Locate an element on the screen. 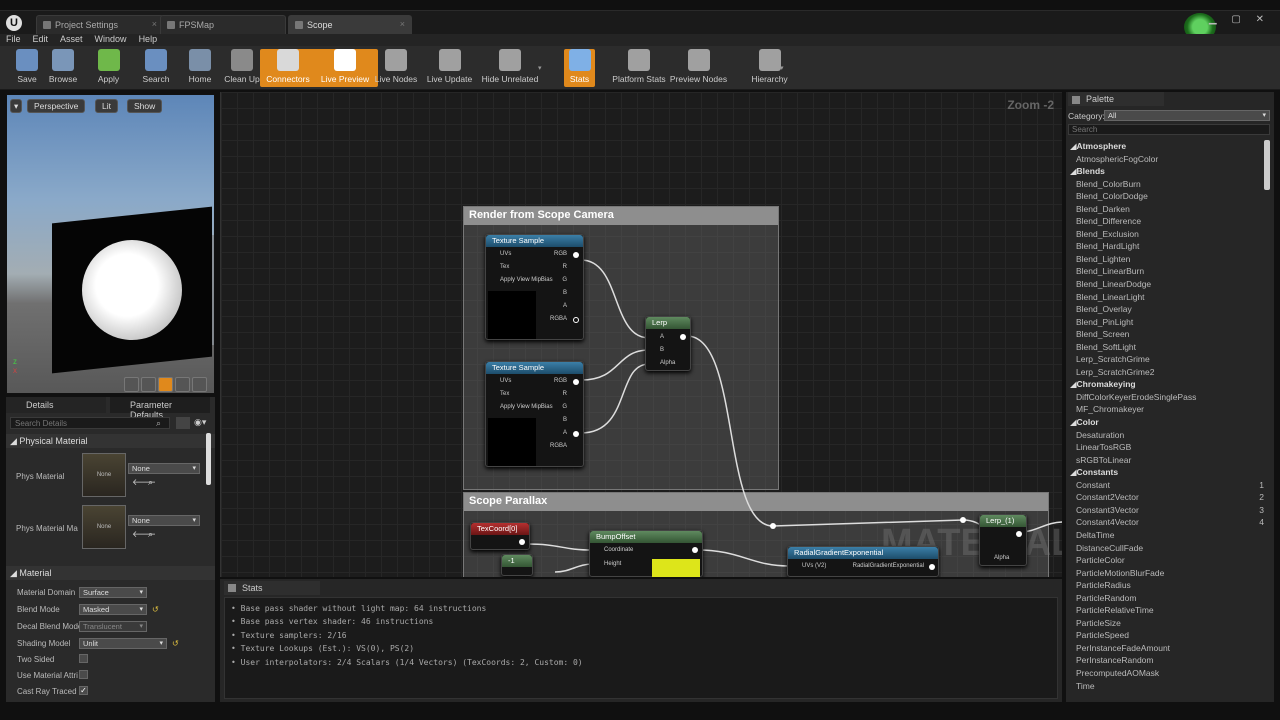 Image resolution: width=1280 pixels, height=720 pixels. menu-asset: Asset is located at coordinates (71, 39).